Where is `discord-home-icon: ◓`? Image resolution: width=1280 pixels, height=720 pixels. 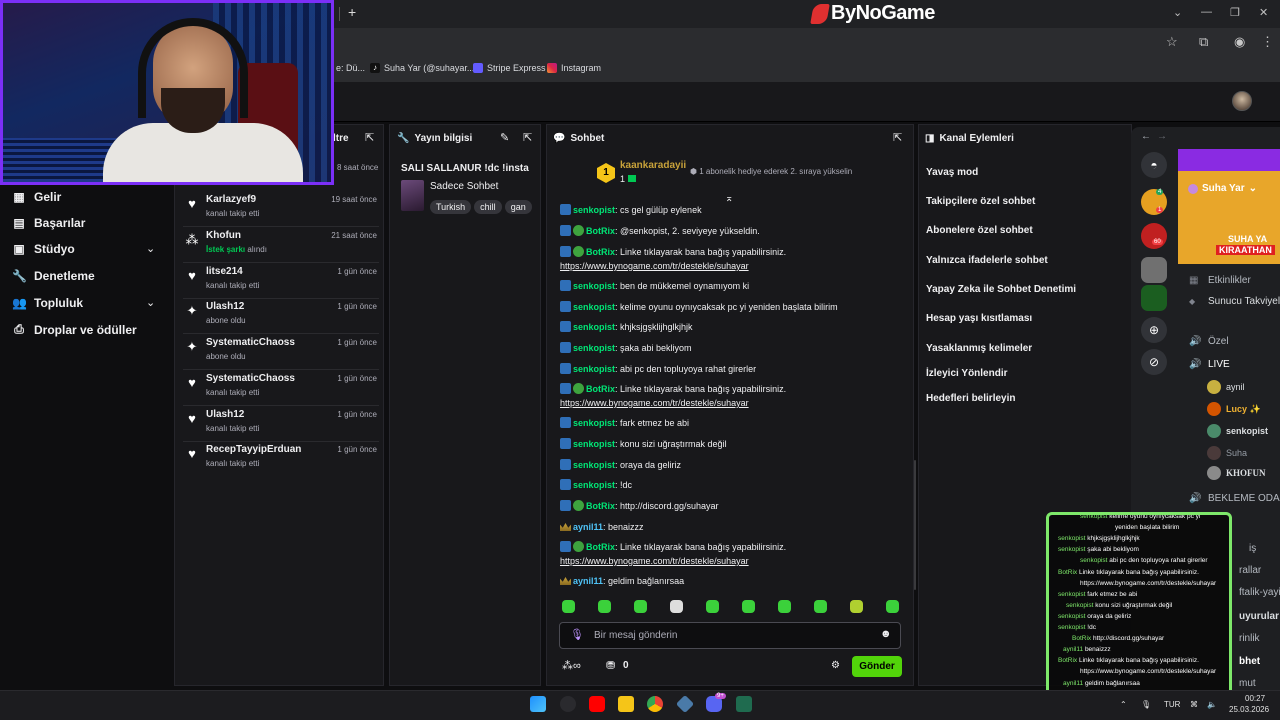
discord-home-icon: ◓ is located at coordinates (1154, 165).